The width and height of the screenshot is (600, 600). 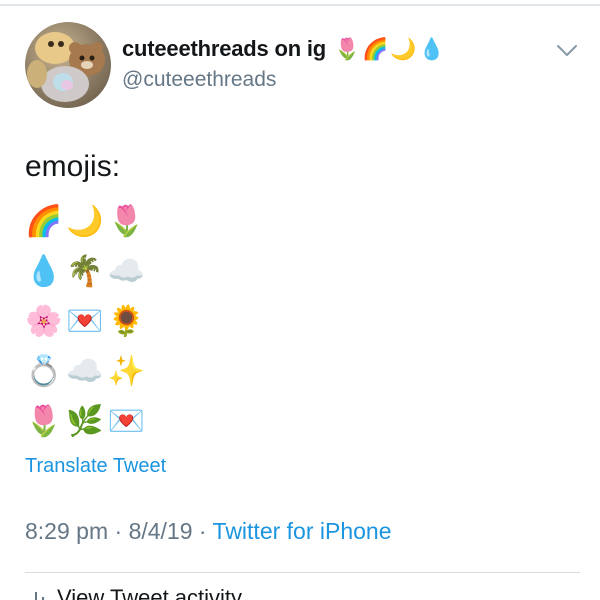 What do you see at coordinates (87, 371) in the screenshot?
I see `emoji-line: 💍☁️✨` at bounding box center [87, 371].